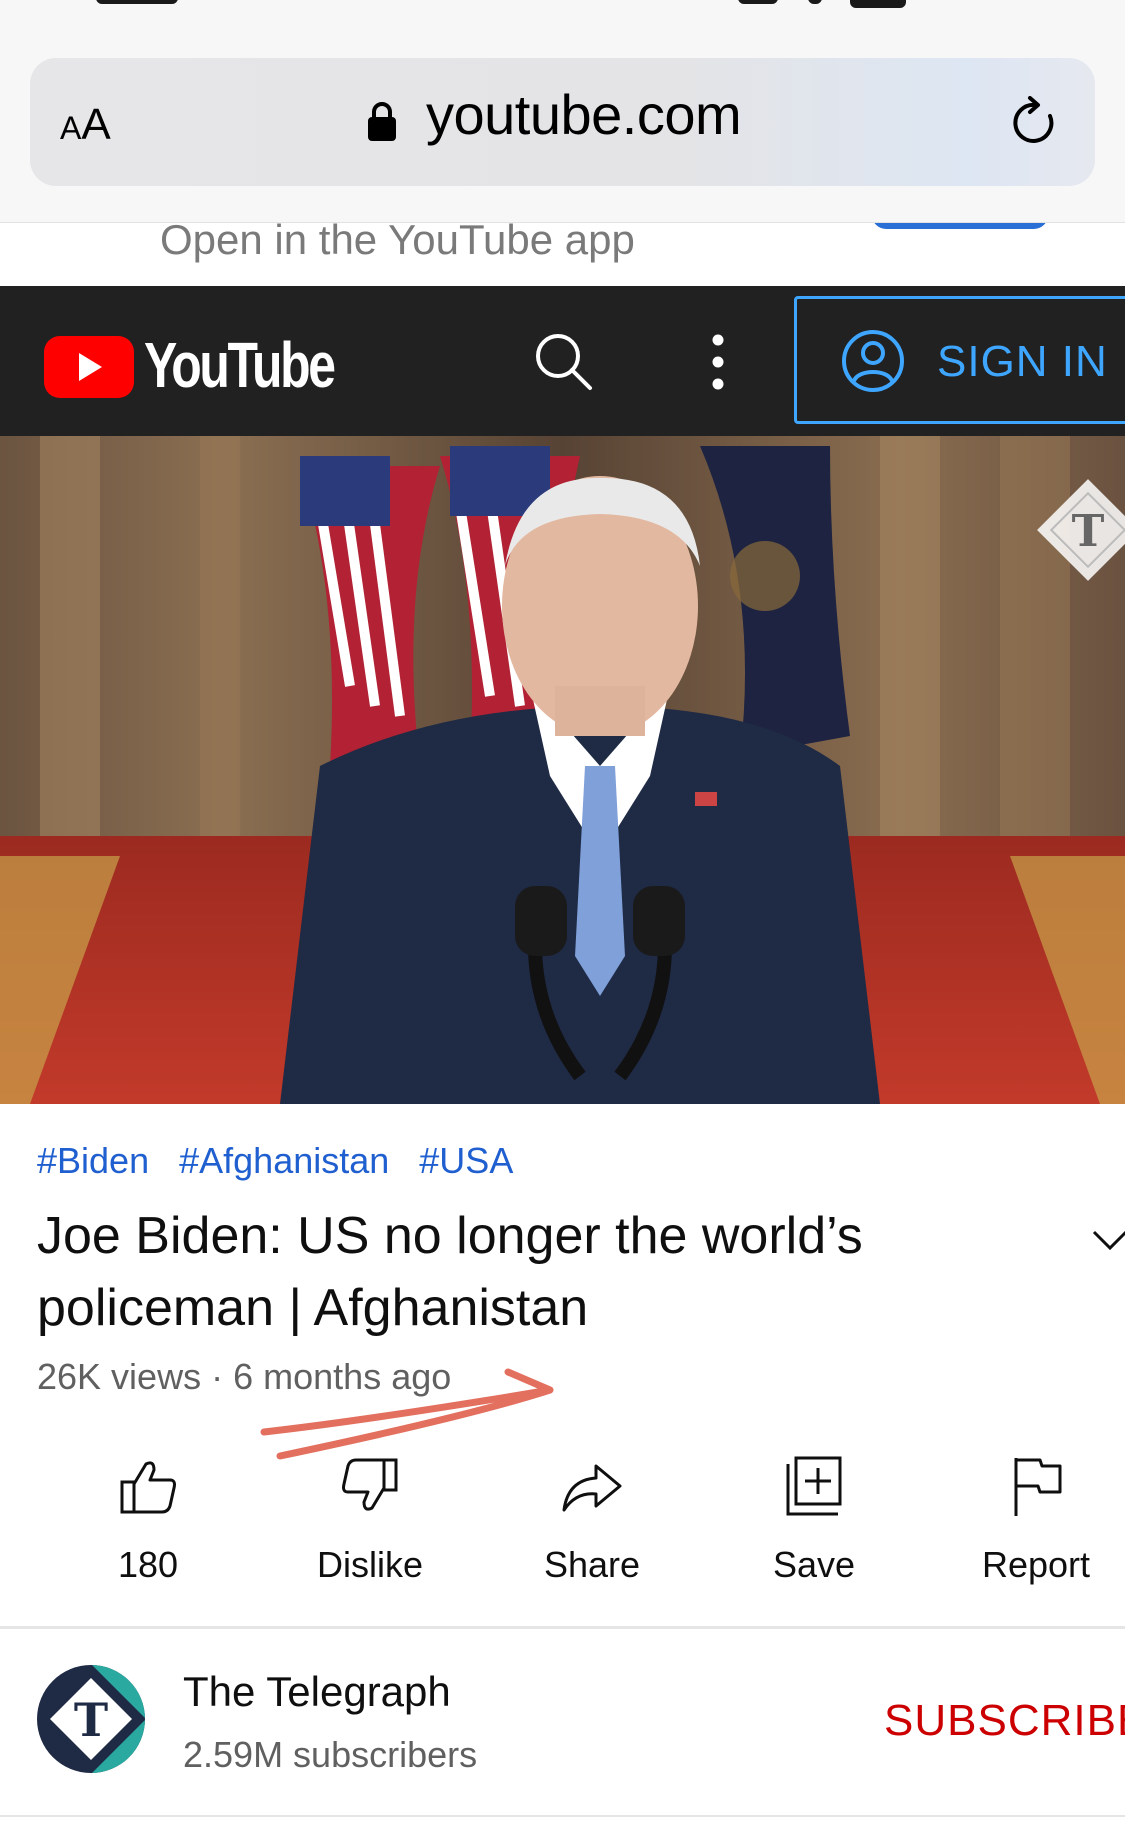 The image size is (1125, 1842). Describe the element at coordinates (1022, 361) in the screenshot. I see `sign-in-label: SIGN IN` at that location.